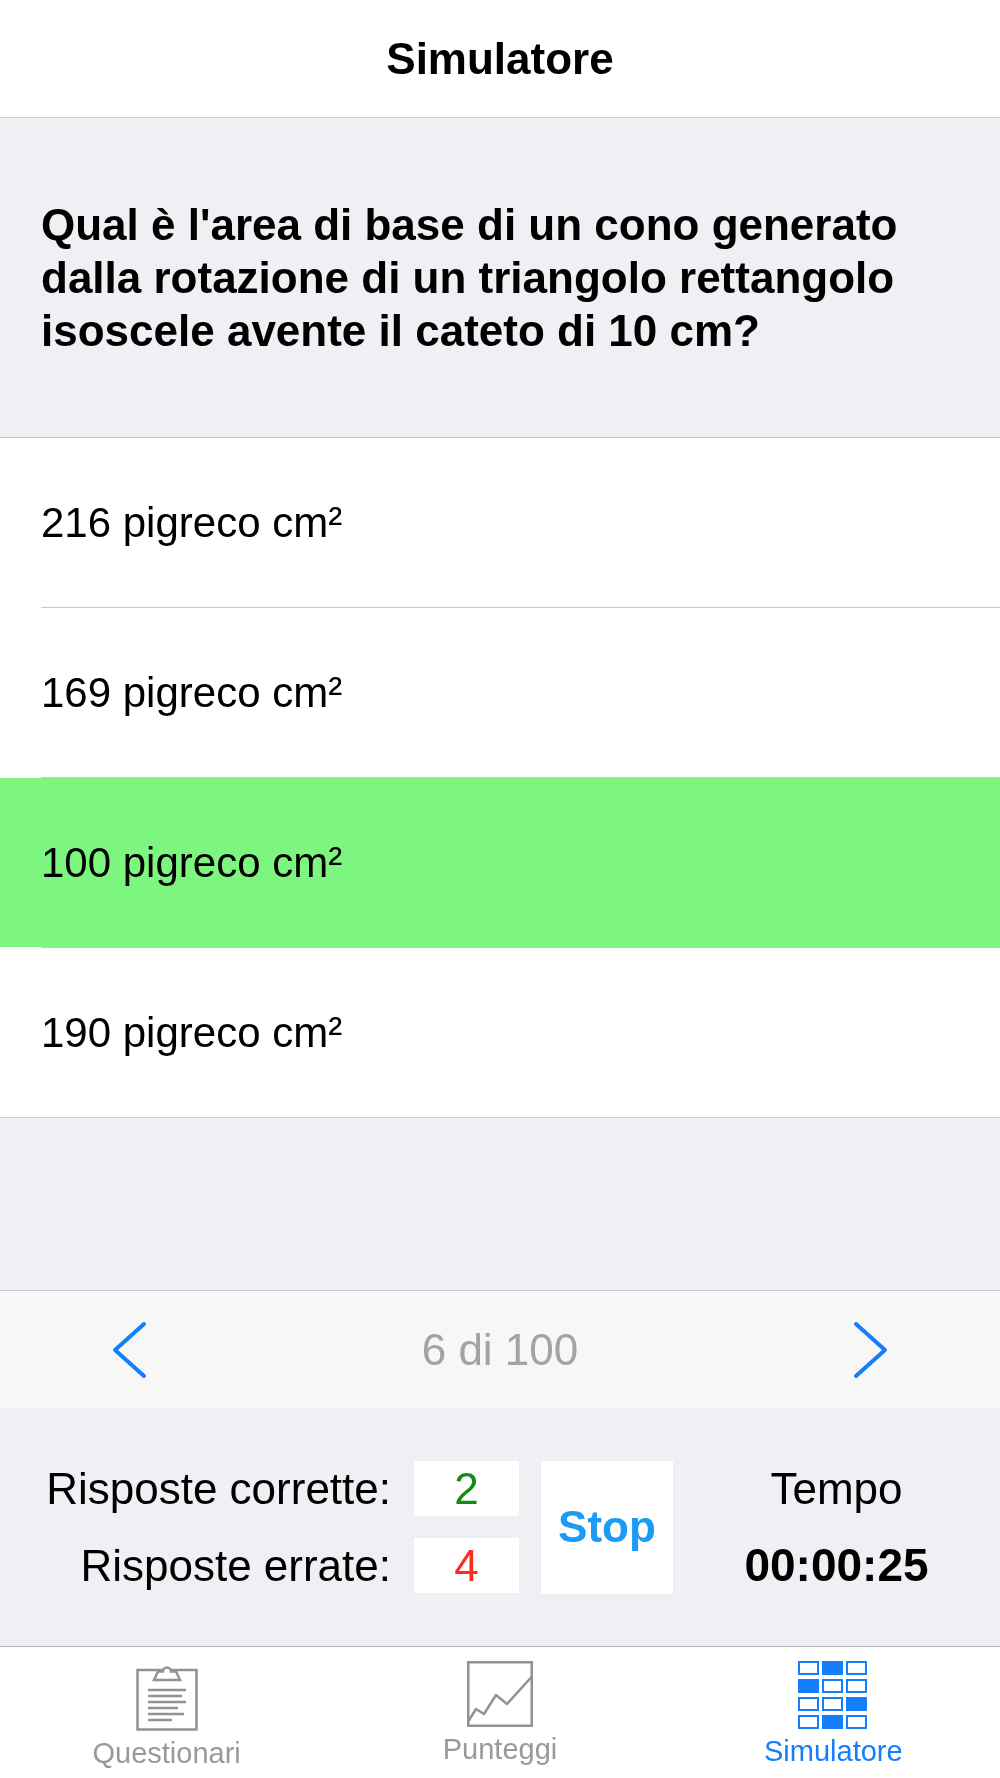  Describe the element at coordinates (470, 278) in the screenshot. I see `question-text: Qual è l'area di base di un cono generato dalla rotazione di un triangolo rettangolo isoscele avente il cateto di 10 cm?` at that location.